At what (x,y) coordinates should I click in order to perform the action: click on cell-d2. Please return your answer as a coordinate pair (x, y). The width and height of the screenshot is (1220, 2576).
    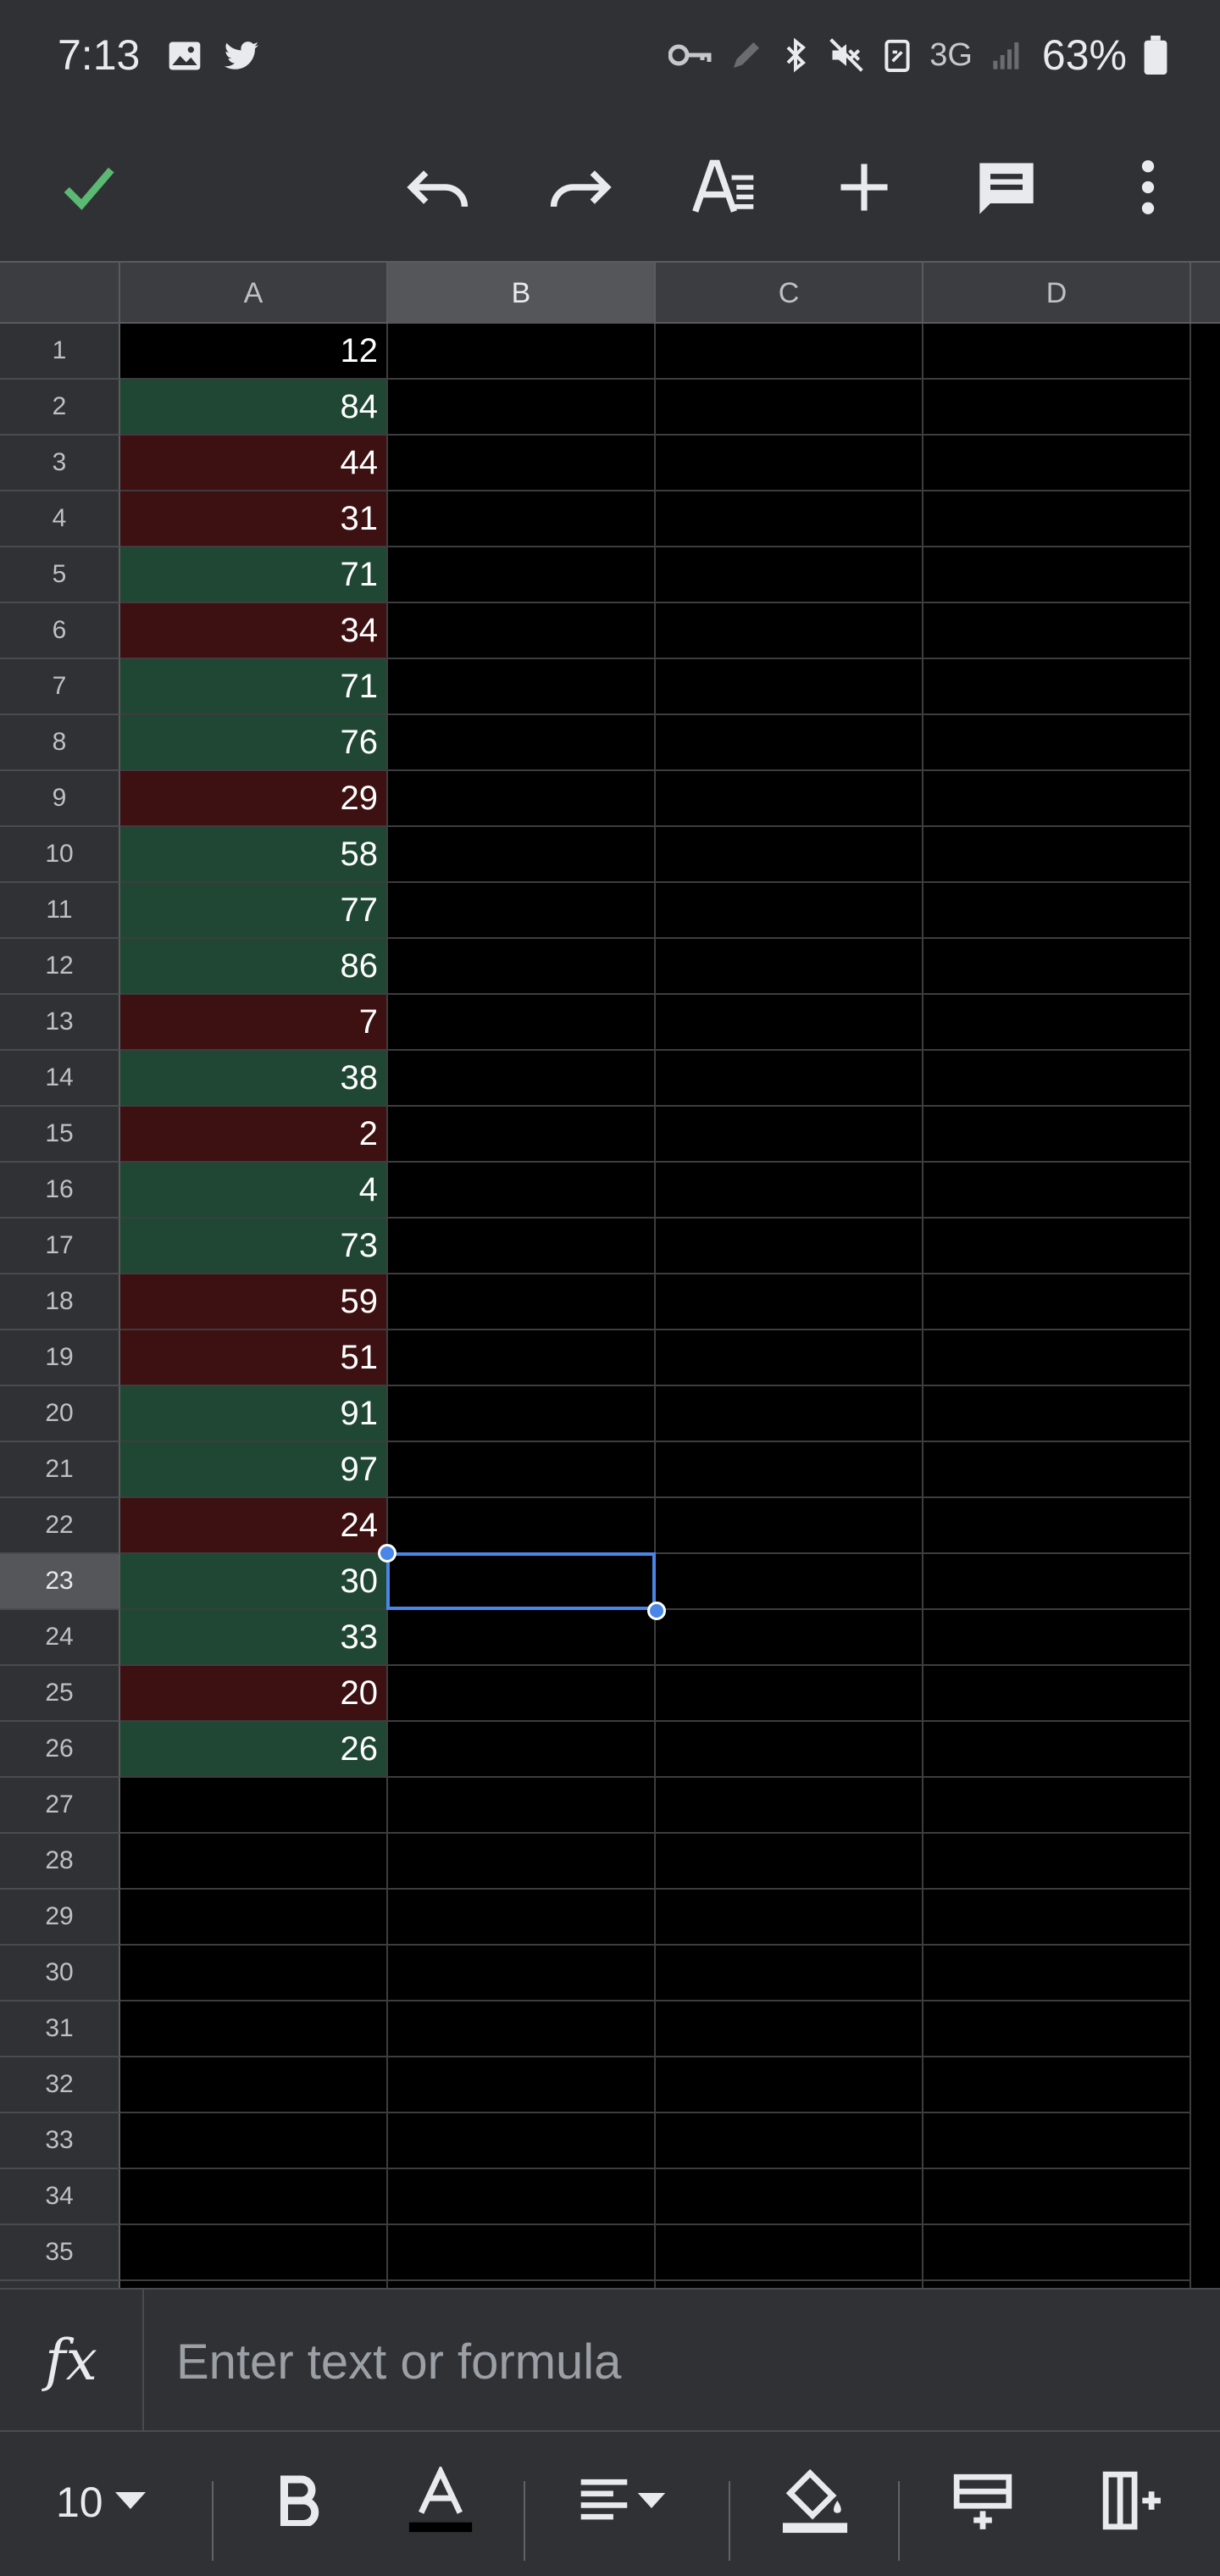
    Looking at the image, I should click on (1057, 408).